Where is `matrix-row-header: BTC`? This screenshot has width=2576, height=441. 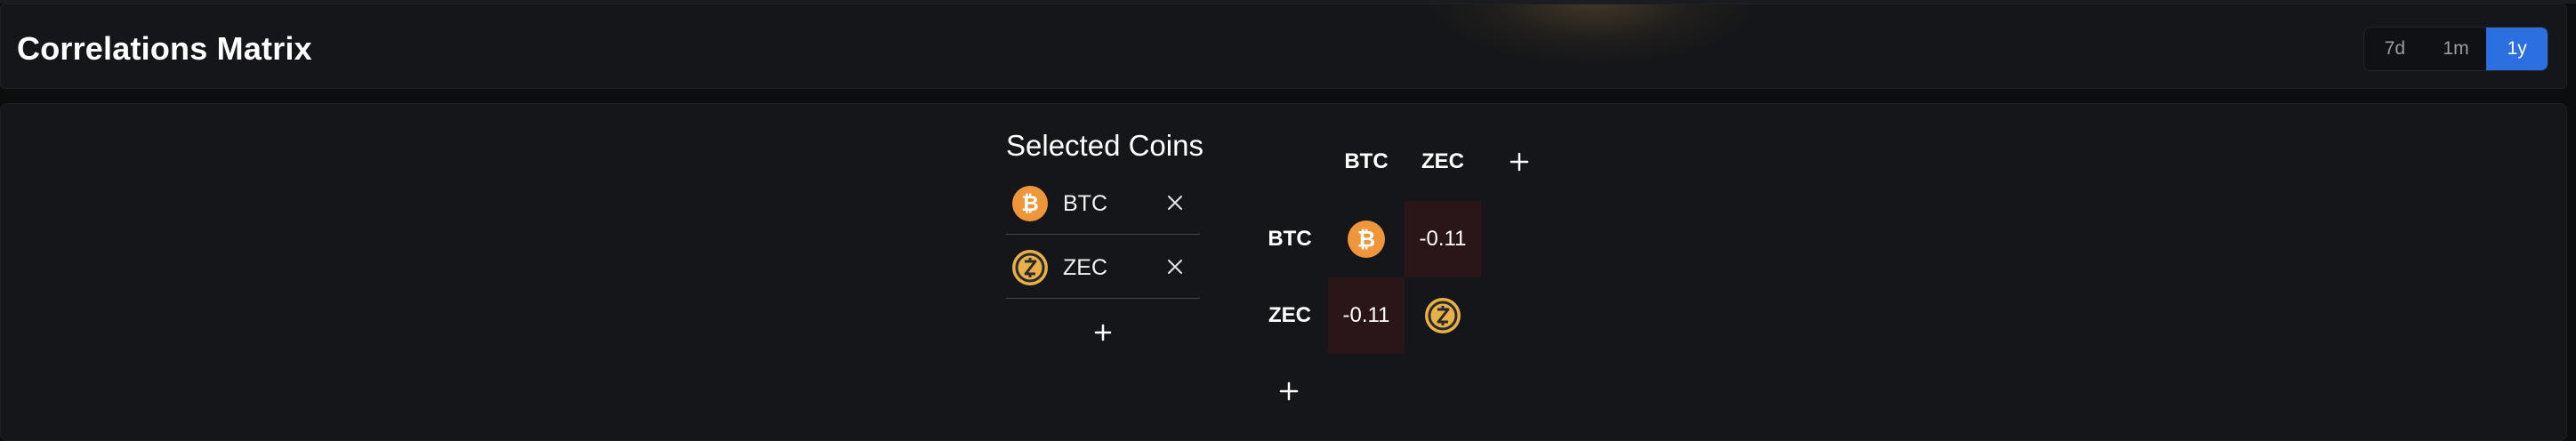
matrix-row-header: BTC is located at coordinates (1290, 239).